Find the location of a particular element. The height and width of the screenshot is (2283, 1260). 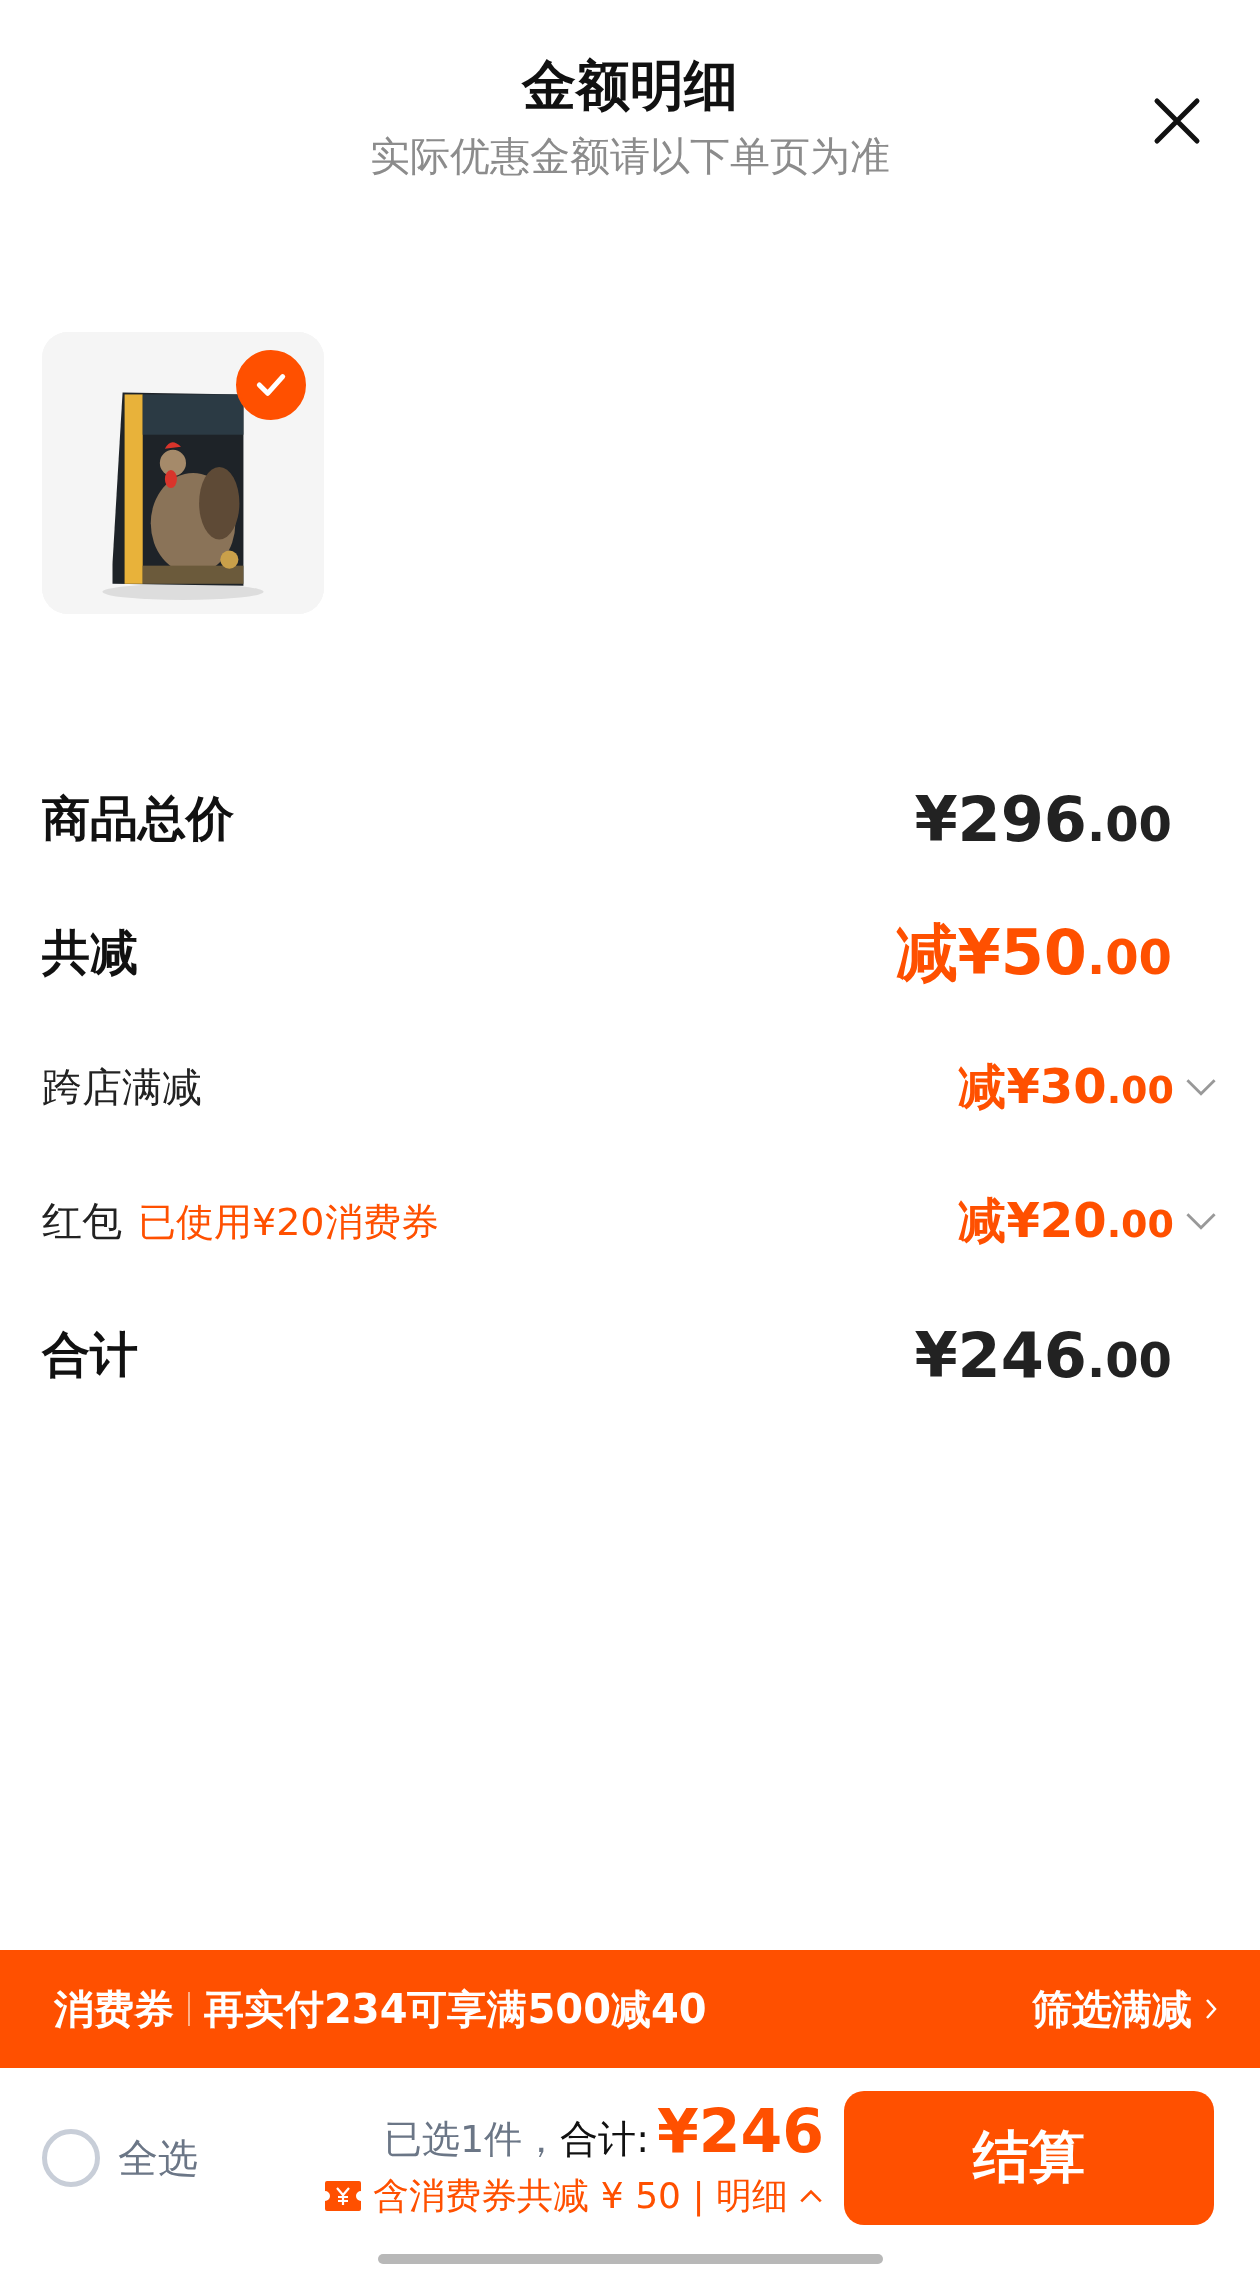

row-label: 合计 is located at coordinates (90, 1354).